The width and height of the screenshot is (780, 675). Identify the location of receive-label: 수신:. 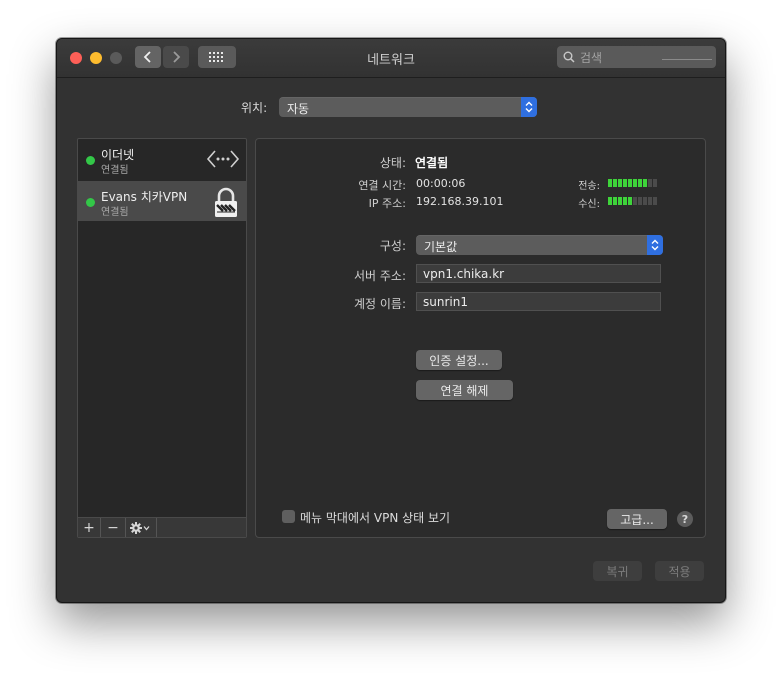
(589, 204).